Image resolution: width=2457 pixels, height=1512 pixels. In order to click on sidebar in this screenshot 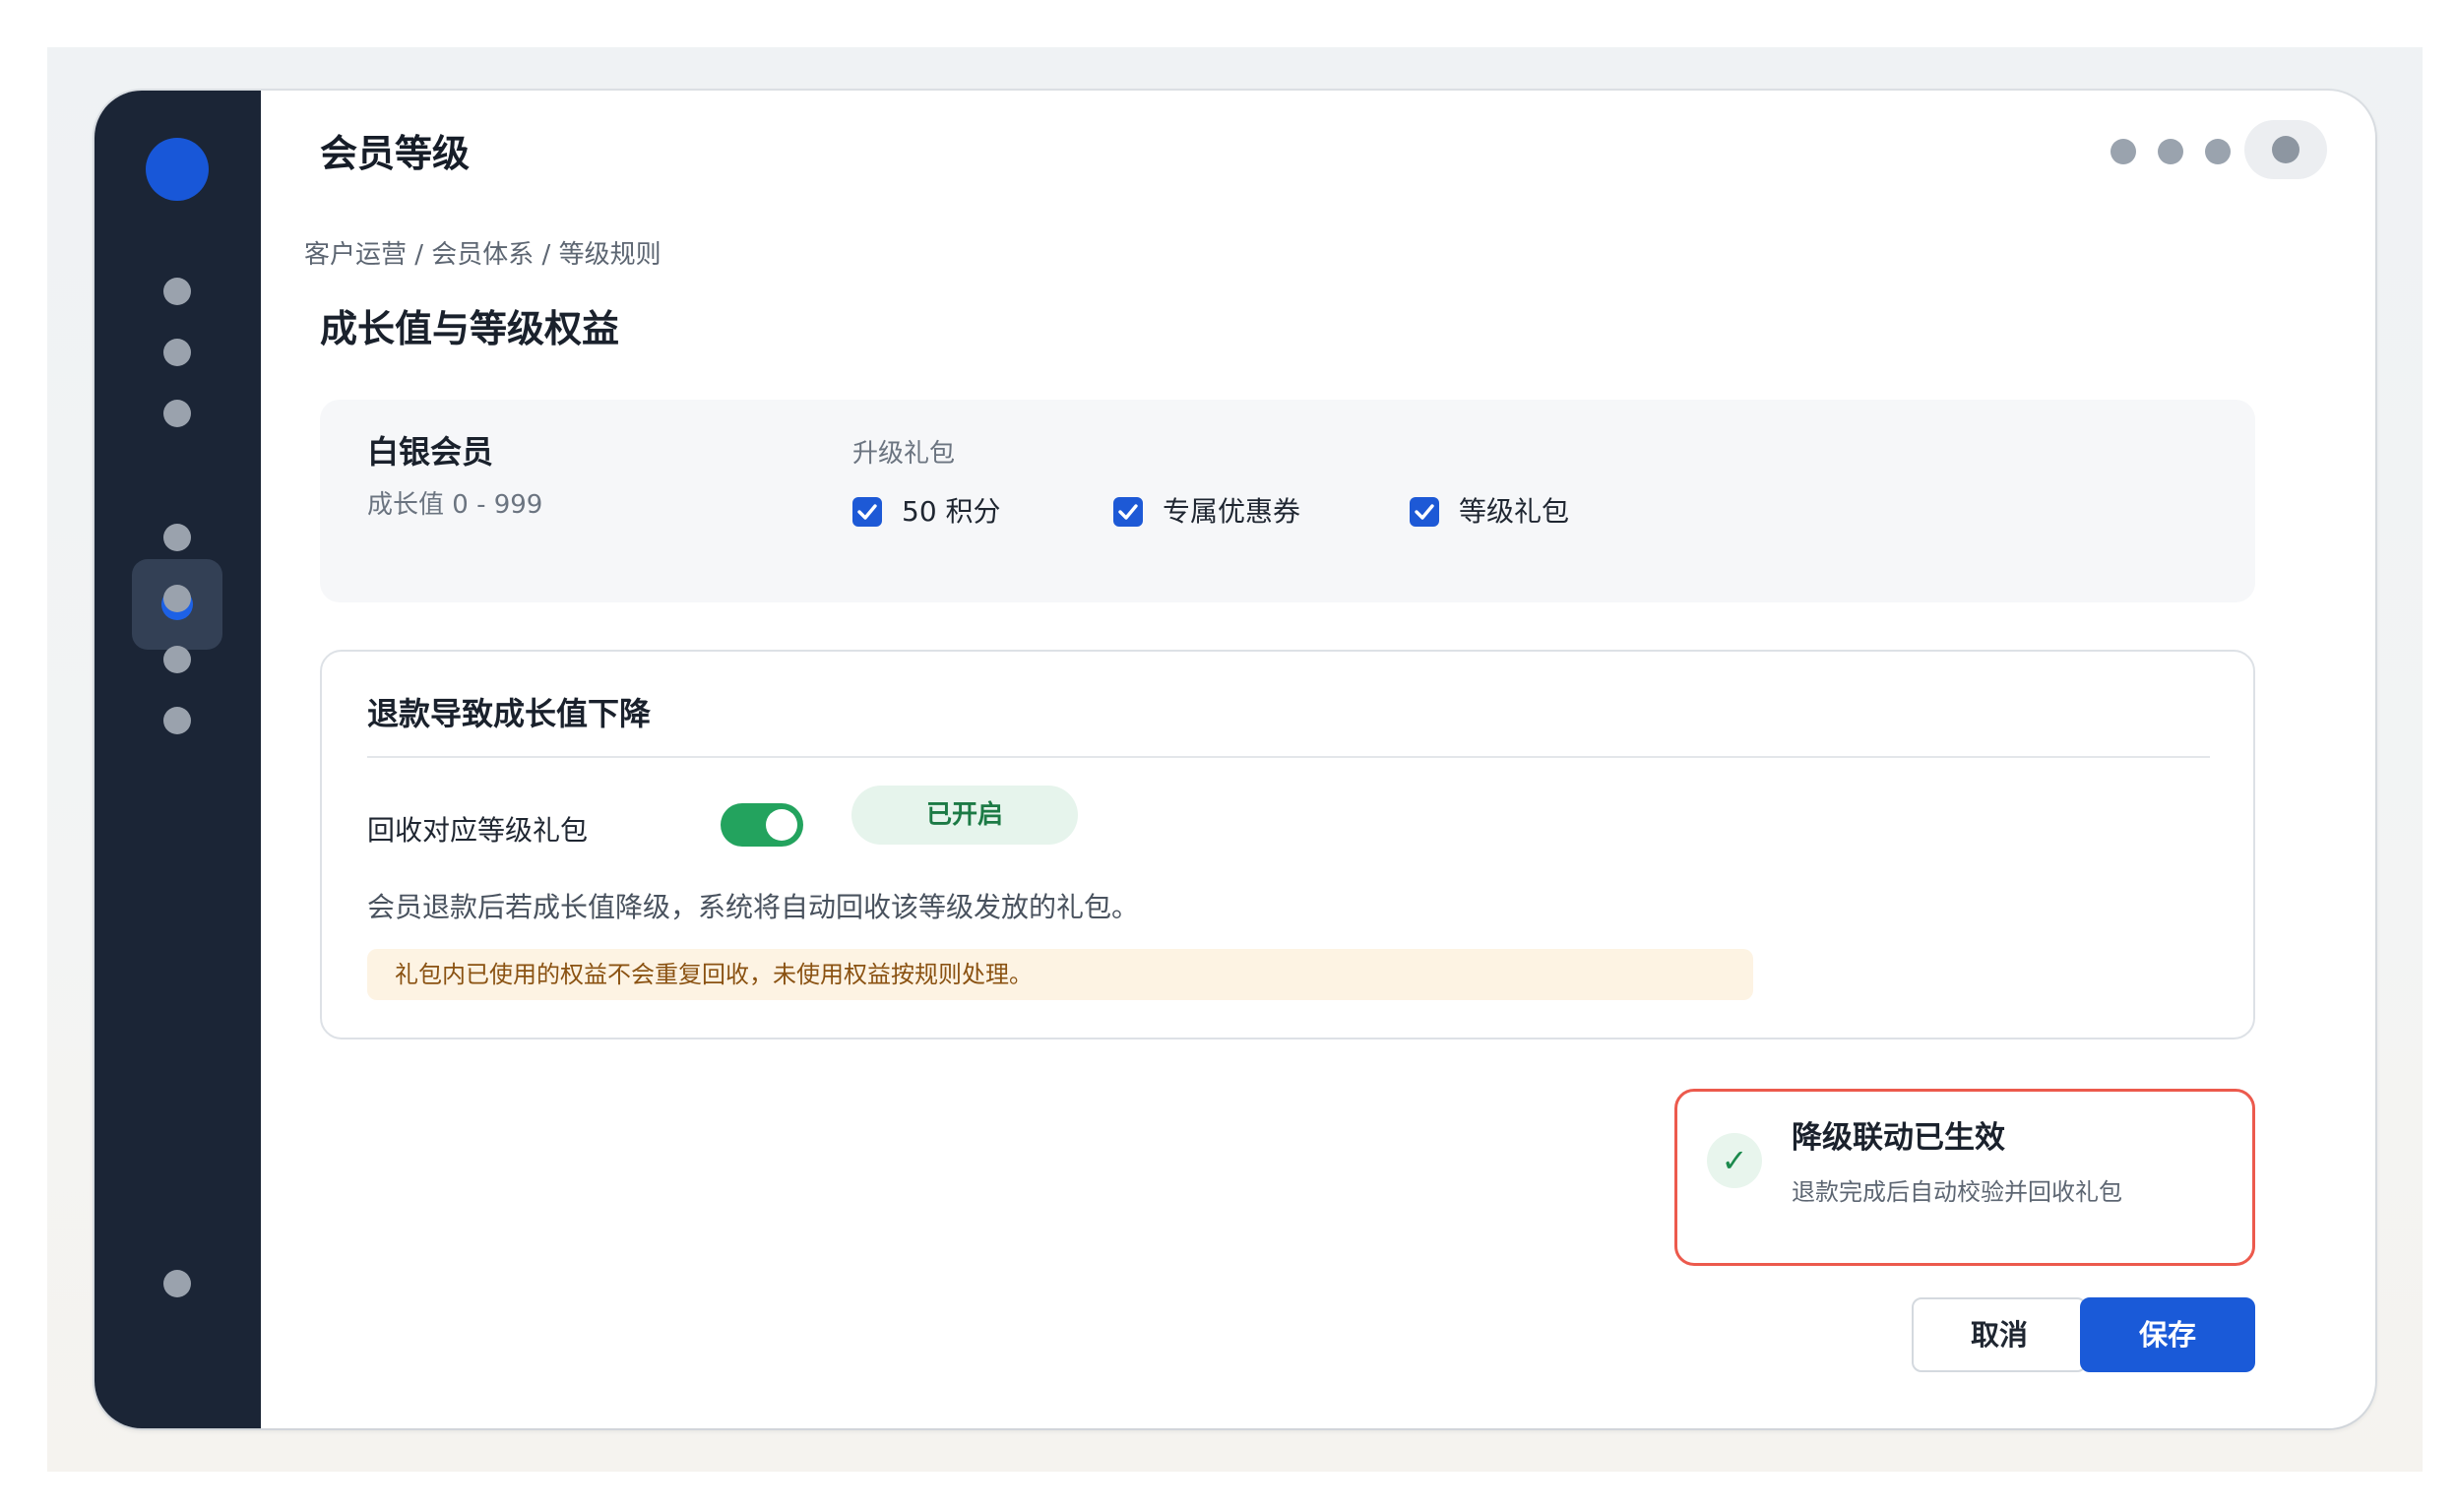, I will do `click(177, 759)`.